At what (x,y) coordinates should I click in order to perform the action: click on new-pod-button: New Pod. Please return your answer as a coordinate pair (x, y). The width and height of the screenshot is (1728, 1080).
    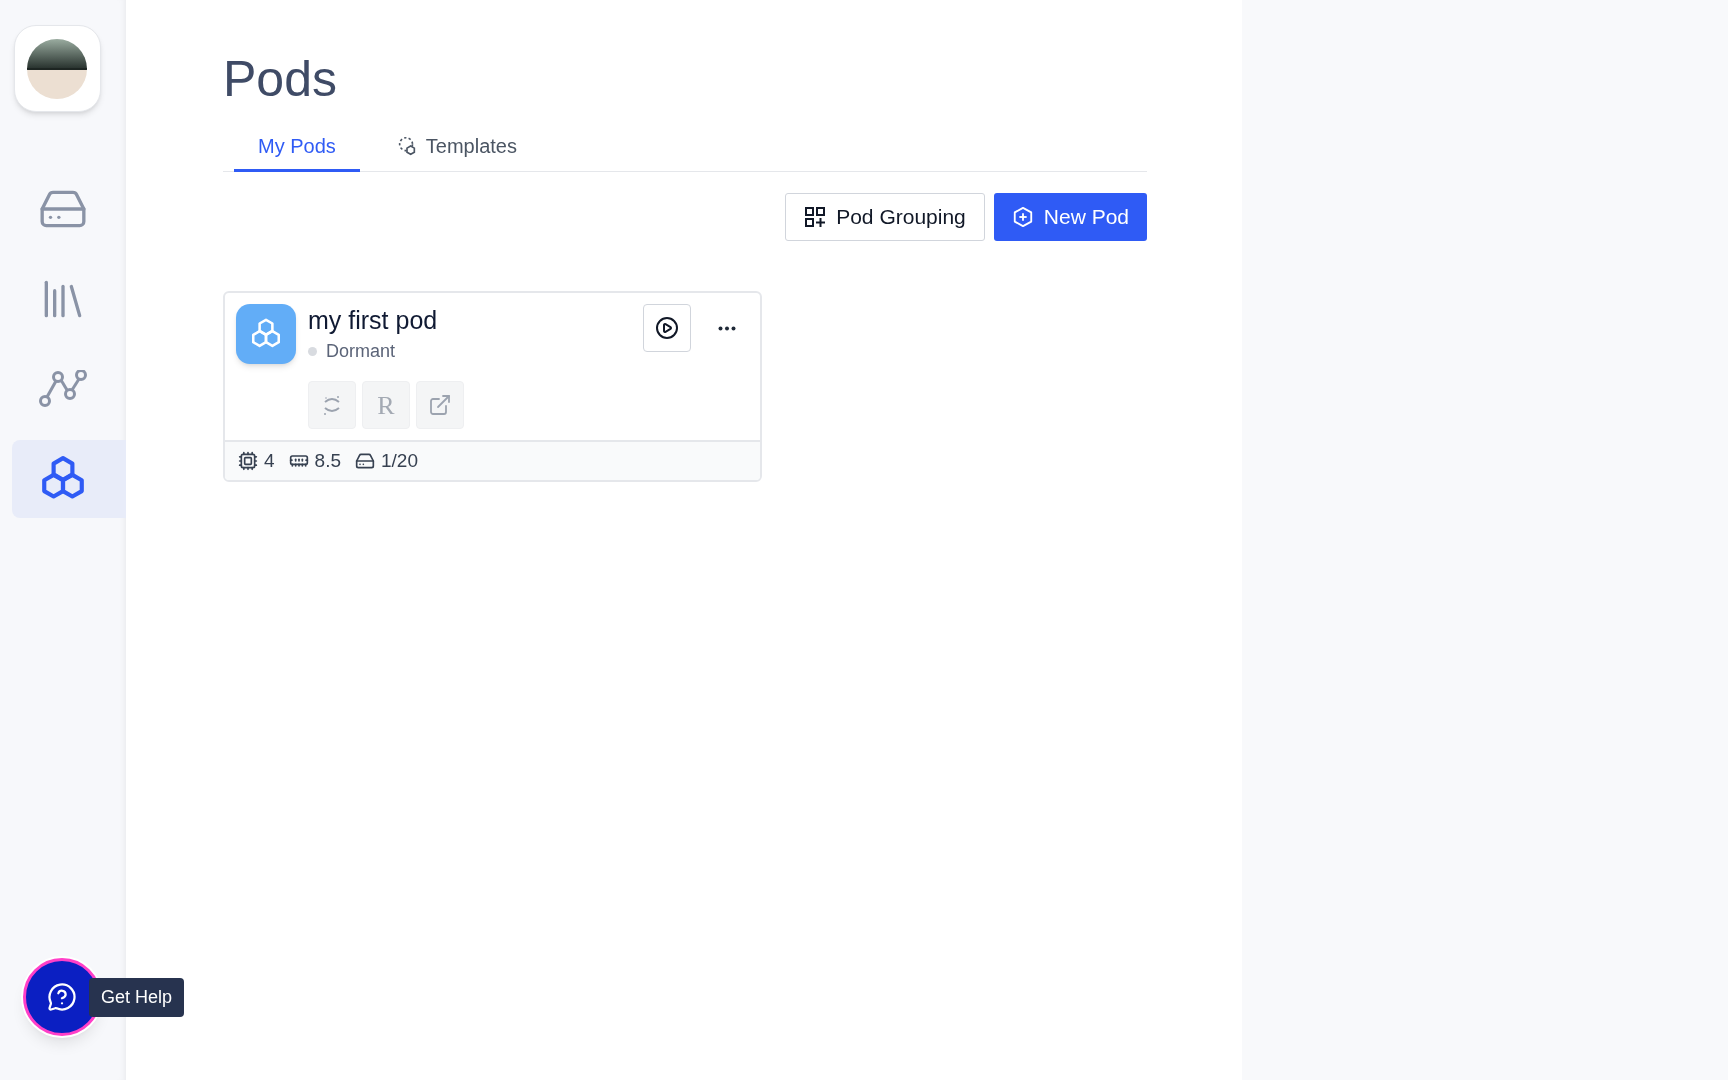
    Looking at the image, I should click on (1070, 217).